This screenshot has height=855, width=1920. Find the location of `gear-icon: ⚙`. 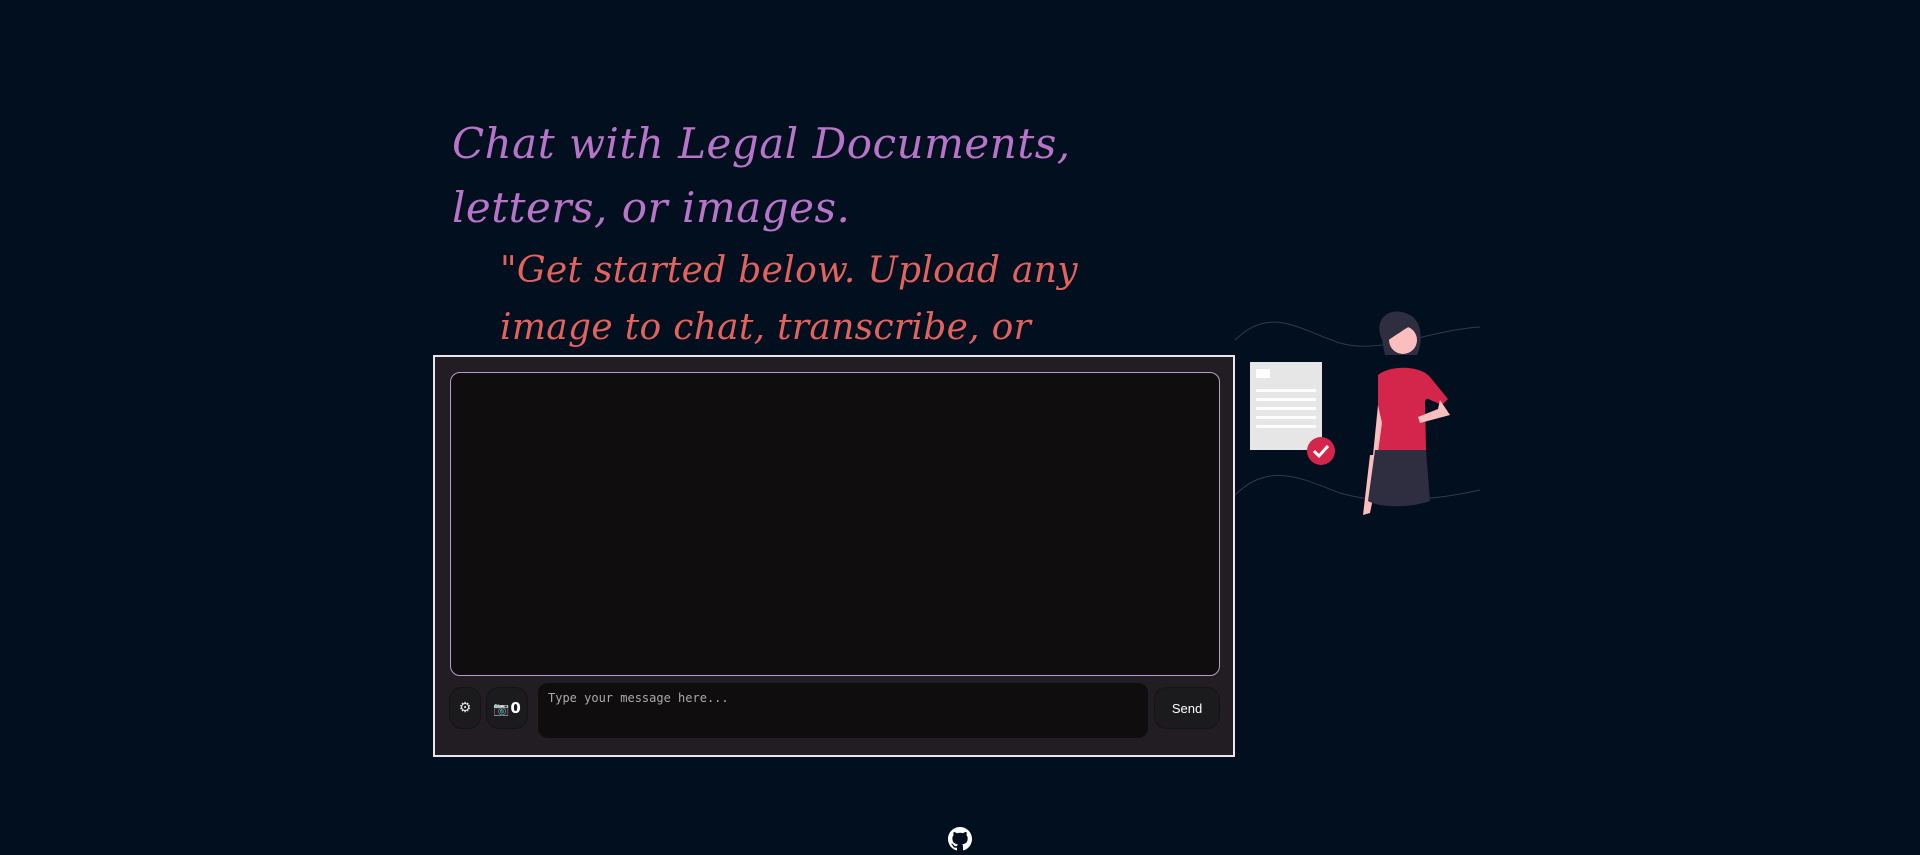

gear-icon: ⚙ is located at coordinates (465, 708).